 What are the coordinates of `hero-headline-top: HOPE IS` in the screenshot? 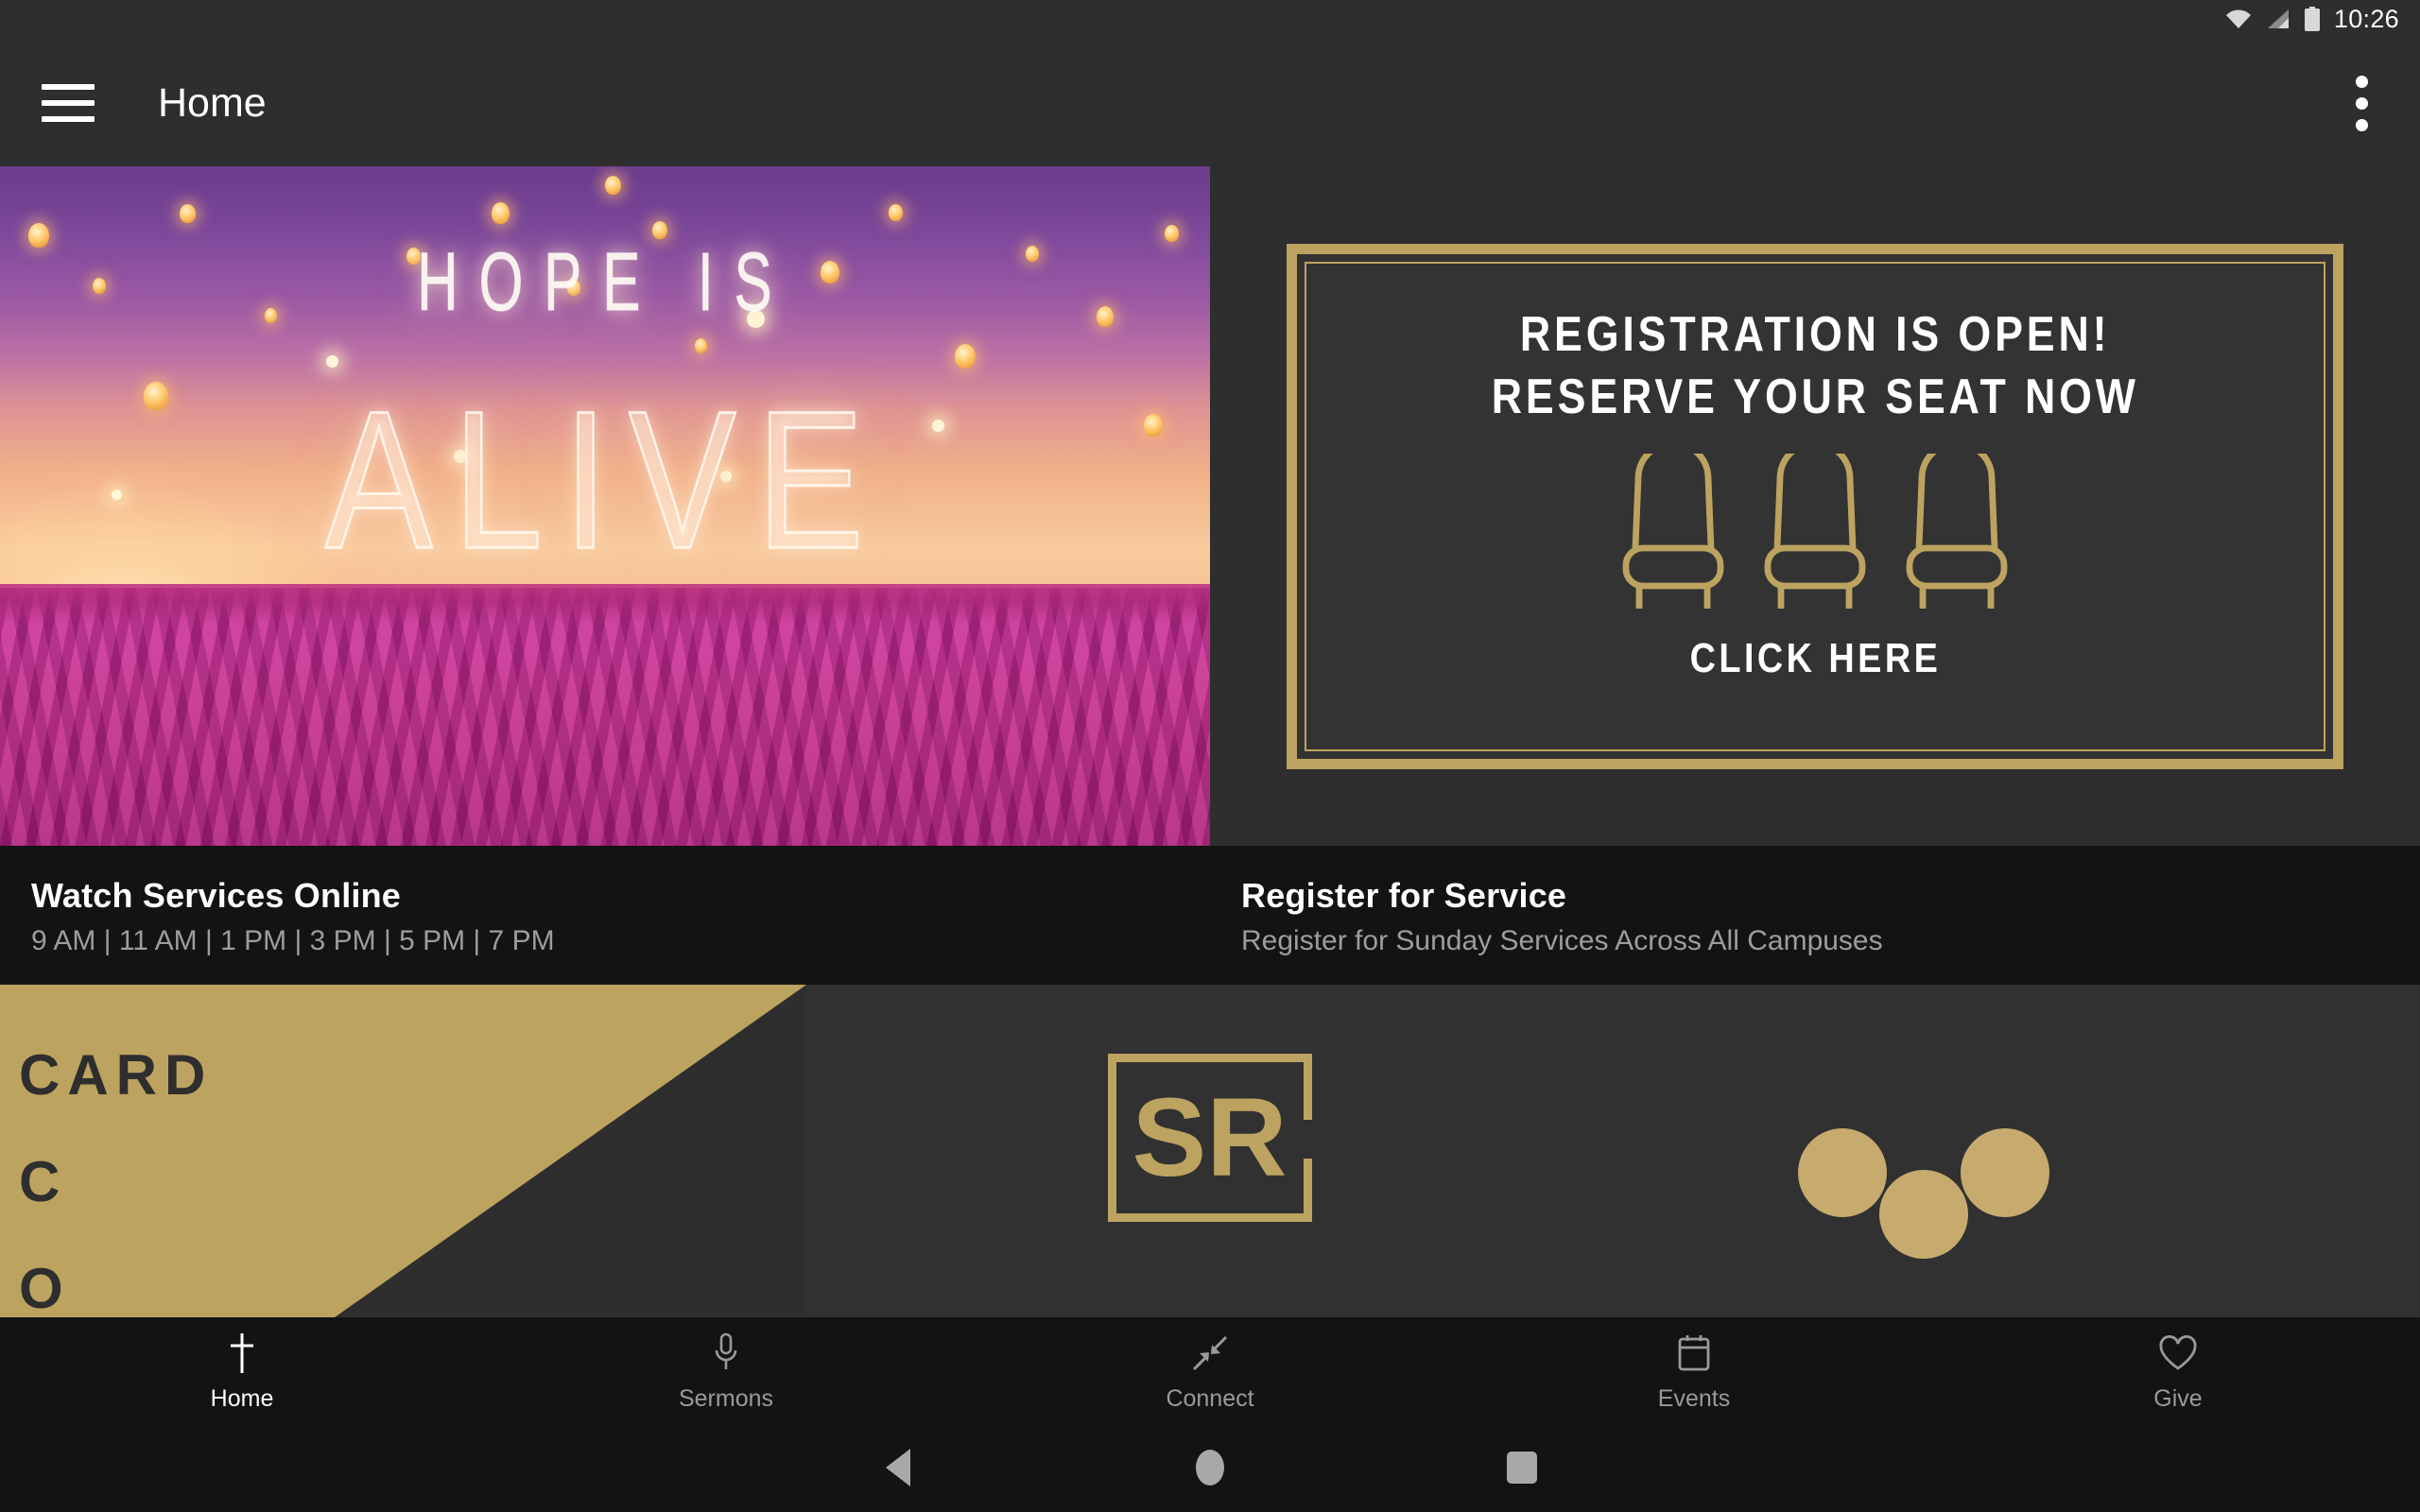 It's located at (605, 282).